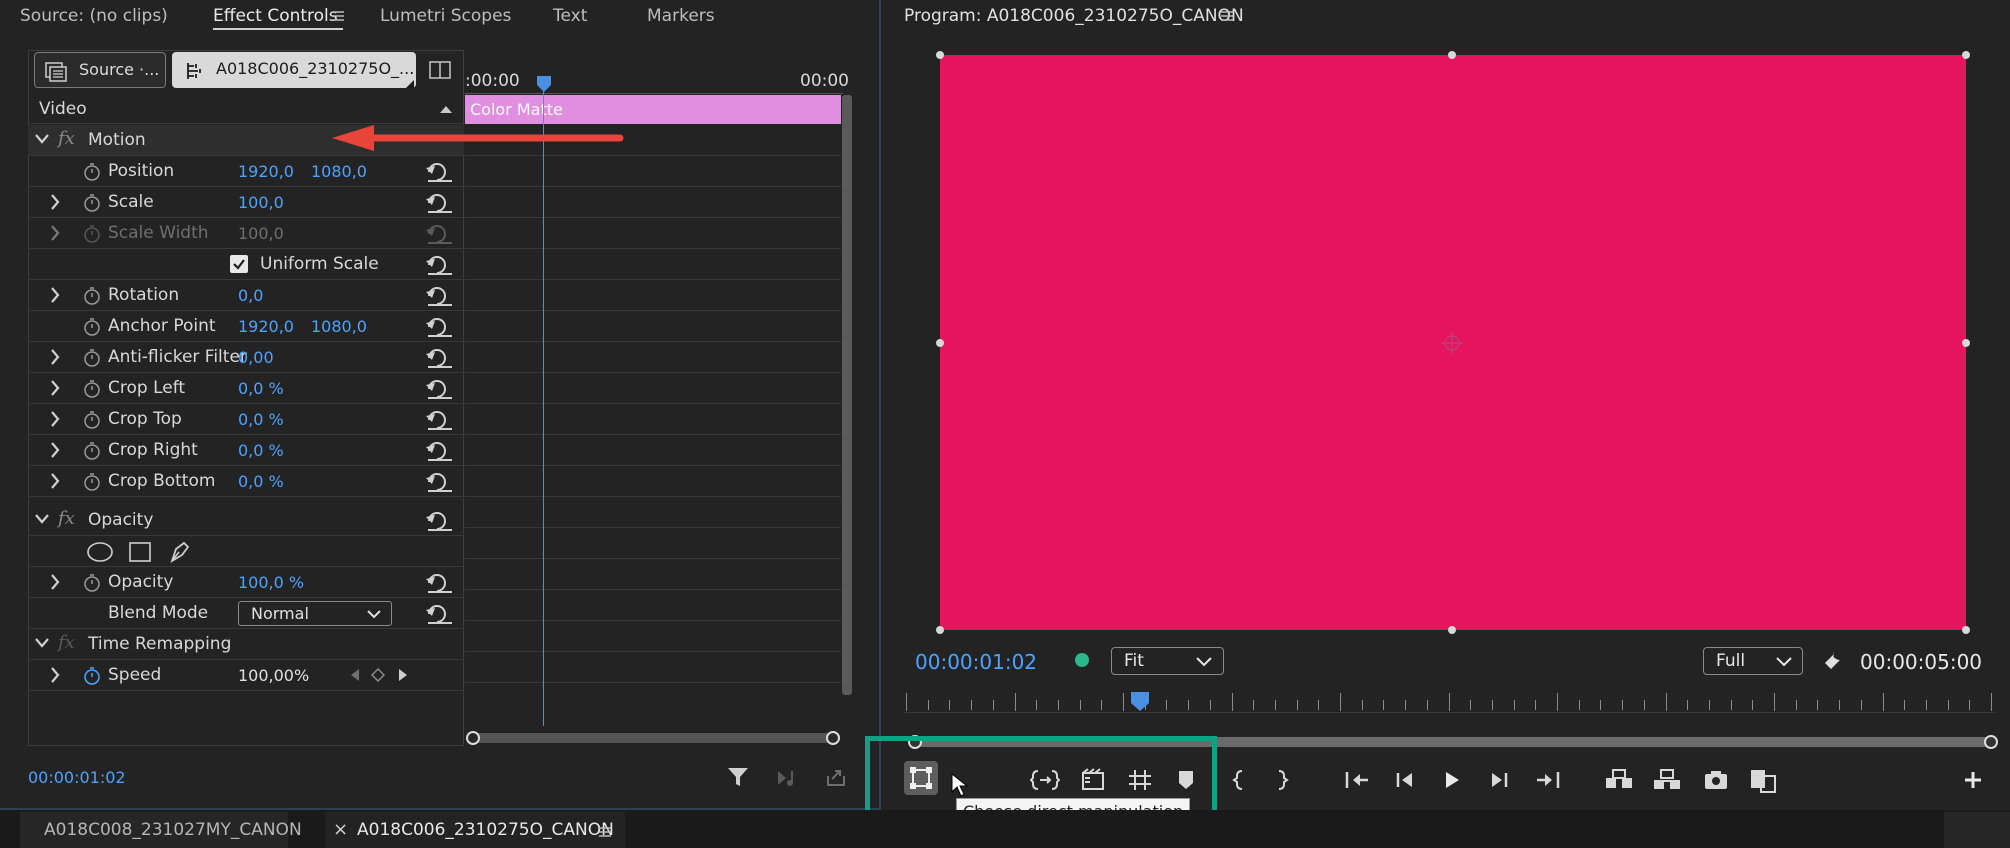  What do you see at coordinates (1763, 781) in the screenshot?
I see `comparison-view-icon` at bounding box center [1763, 781].